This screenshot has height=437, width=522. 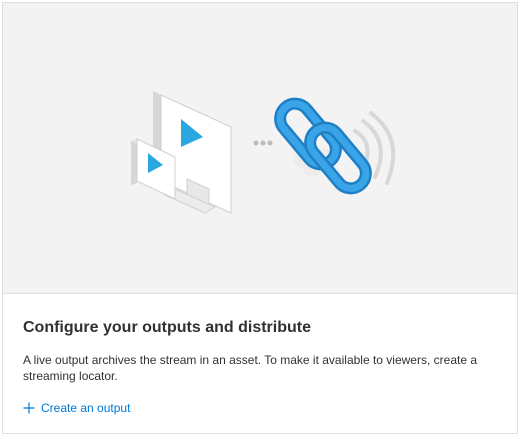 I want to click on create-output-label: Create an output, so click(x=86, y=408).